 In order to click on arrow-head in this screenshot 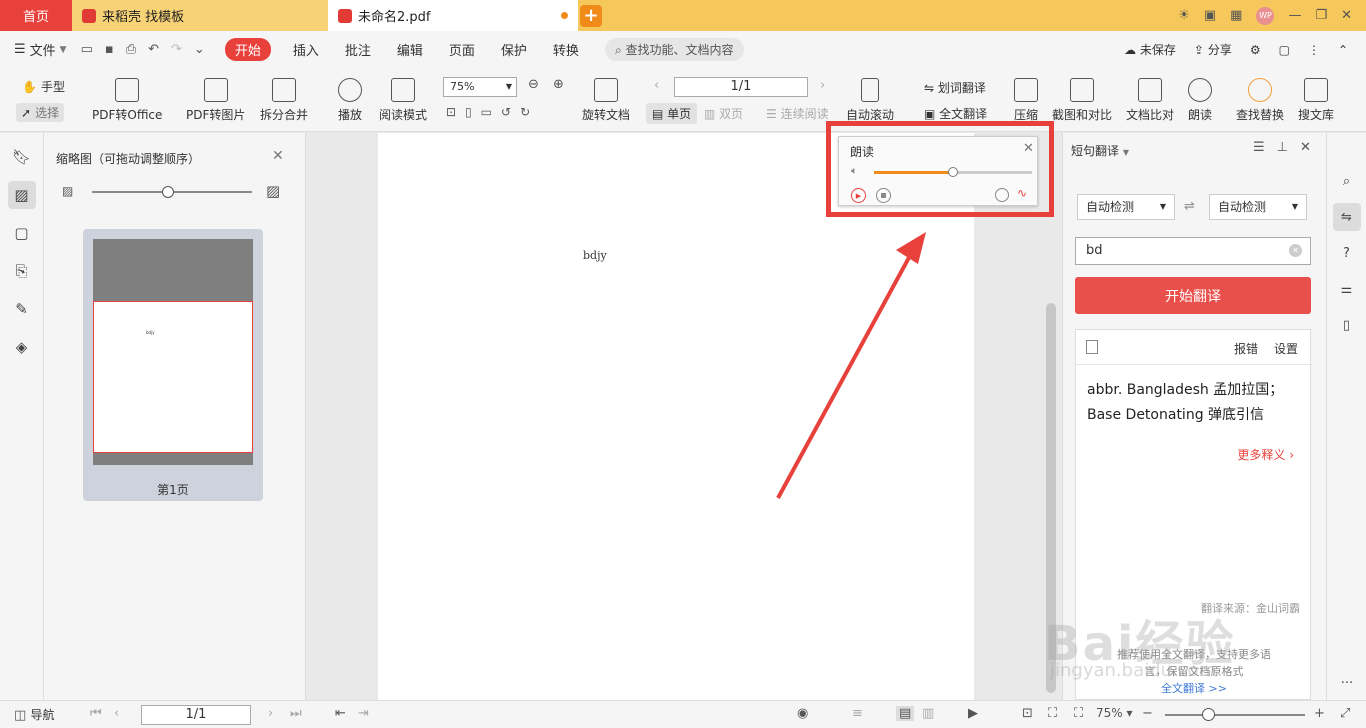, I will do `click(911, 248)`.